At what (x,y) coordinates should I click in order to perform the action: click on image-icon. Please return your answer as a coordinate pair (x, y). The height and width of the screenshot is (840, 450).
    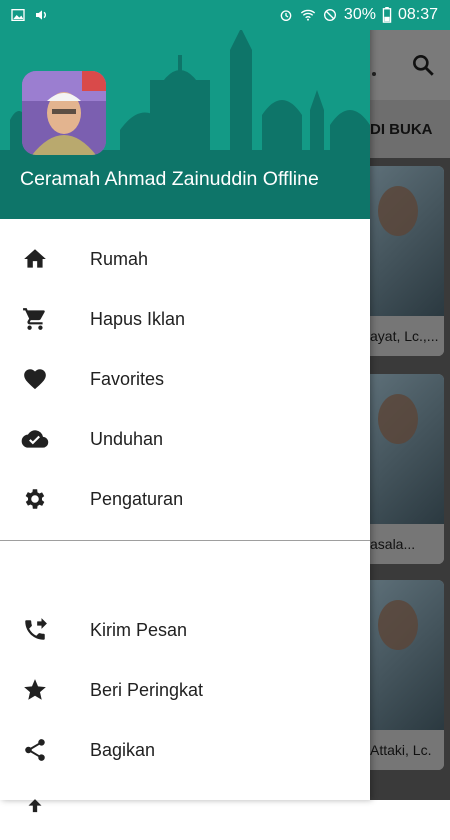
    Looking at the image, I should click on (18, 15).